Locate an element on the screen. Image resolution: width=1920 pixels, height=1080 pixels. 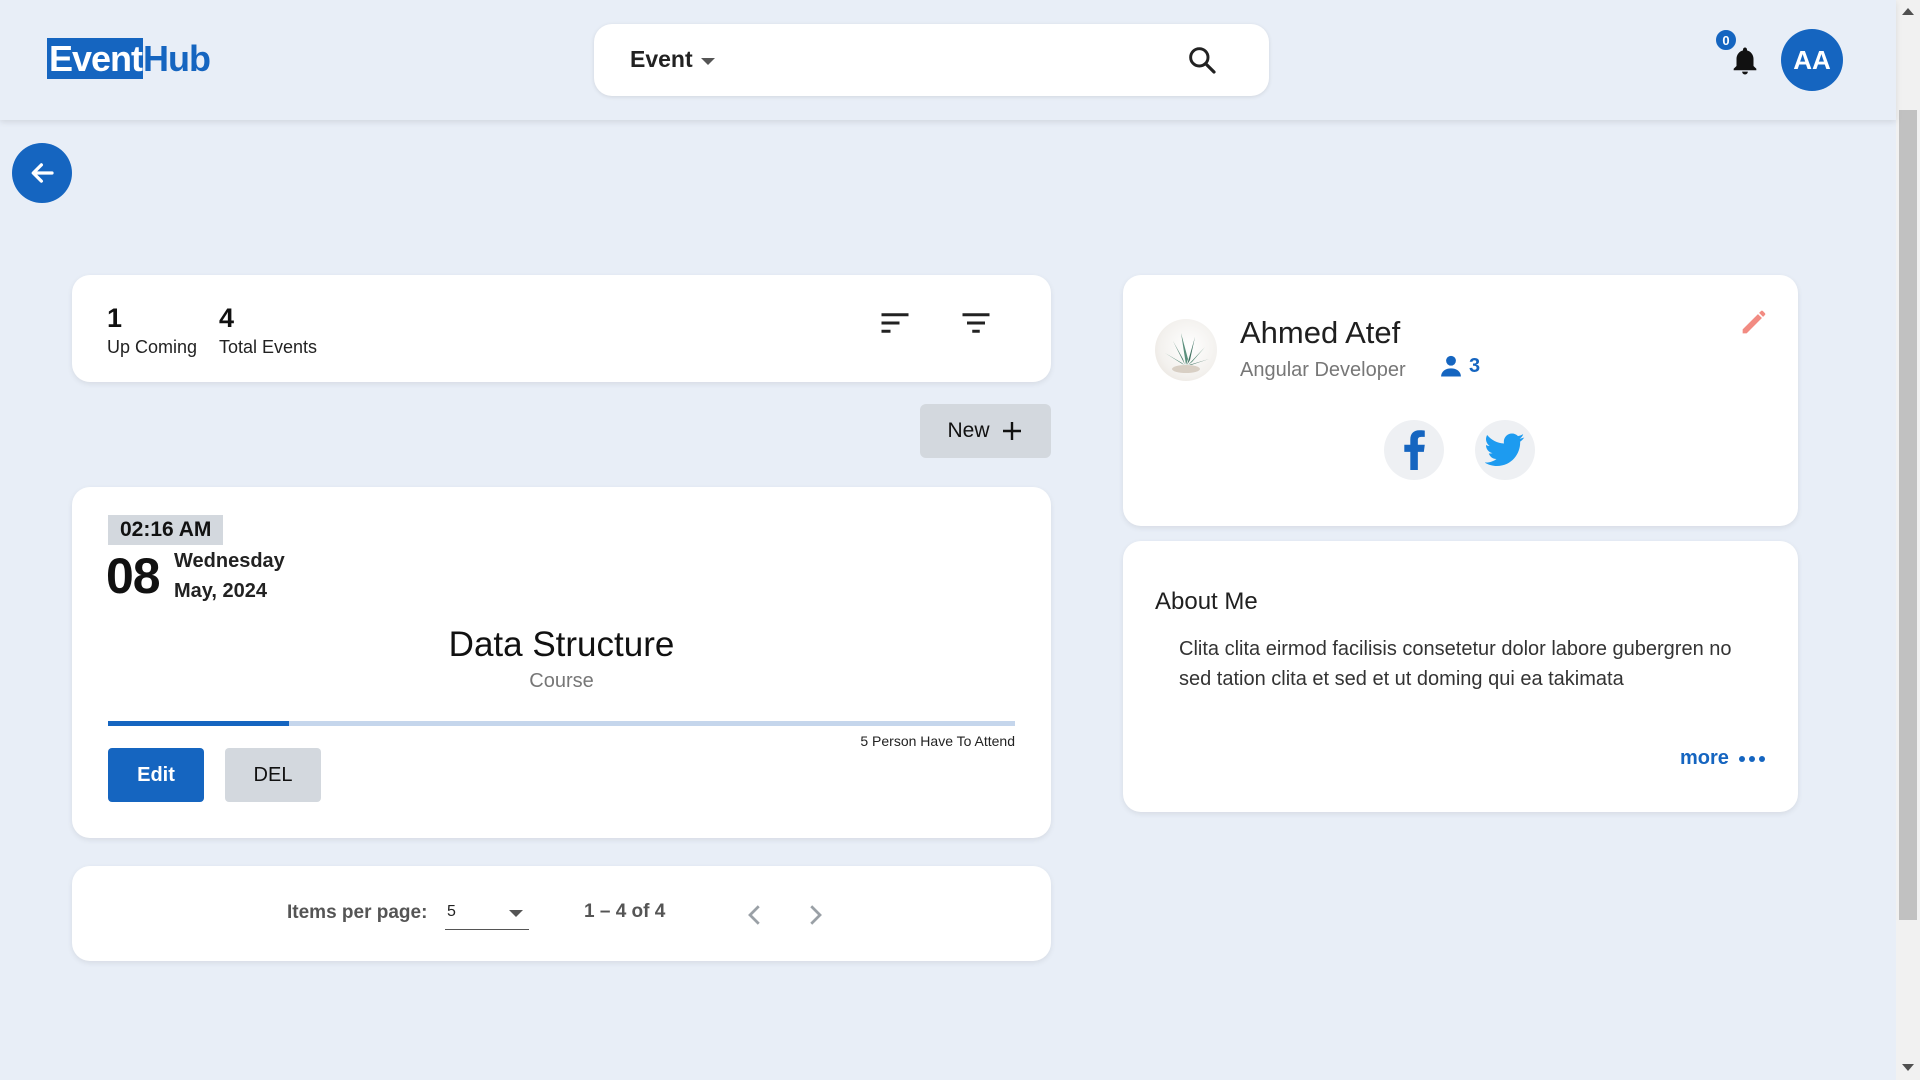
total-events-label: Total Events is located at coordinates (268, 347).